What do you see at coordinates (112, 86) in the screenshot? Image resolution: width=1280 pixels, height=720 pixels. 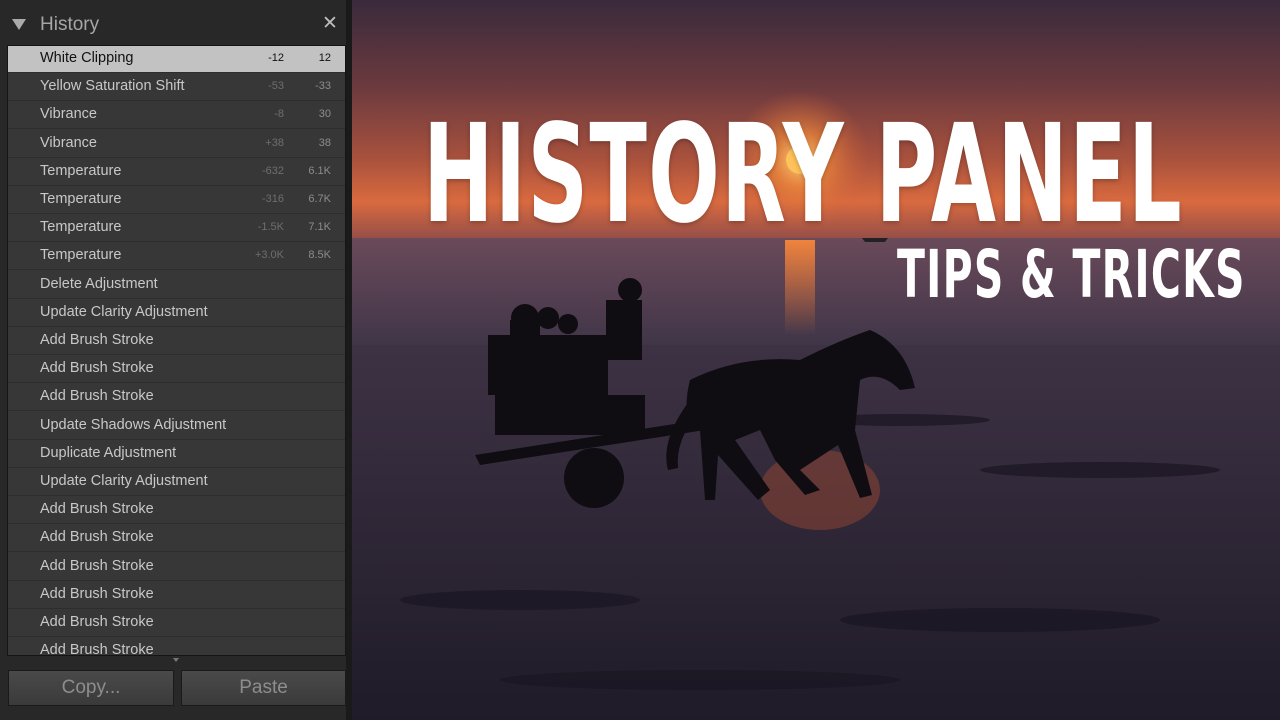 I see `history-step-label: Yellow Saturation Shift` at bounding box center [112, 86].